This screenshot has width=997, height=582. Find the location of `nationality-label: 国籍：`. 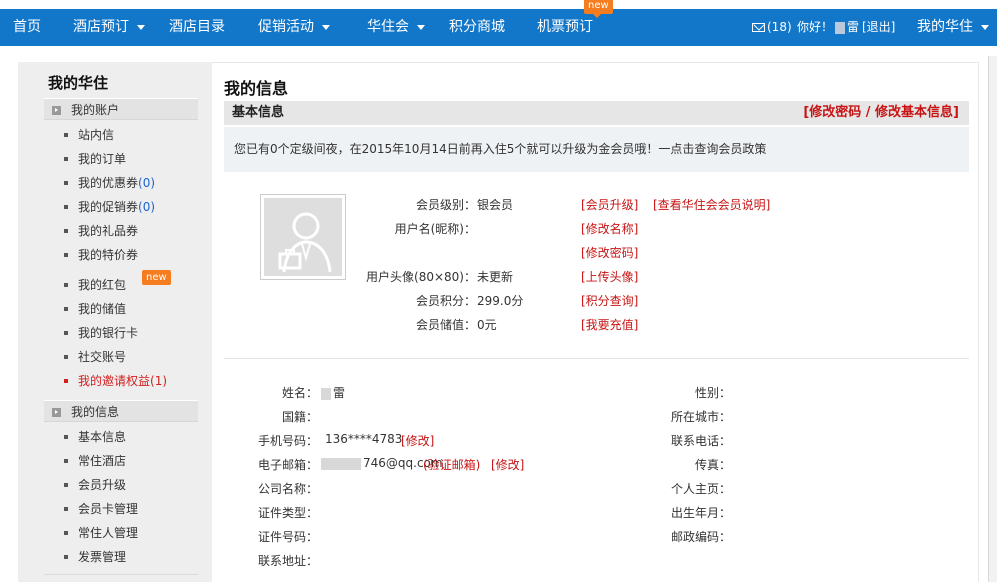

nationality-label: 国籍： is located at coordinates (299, 417).